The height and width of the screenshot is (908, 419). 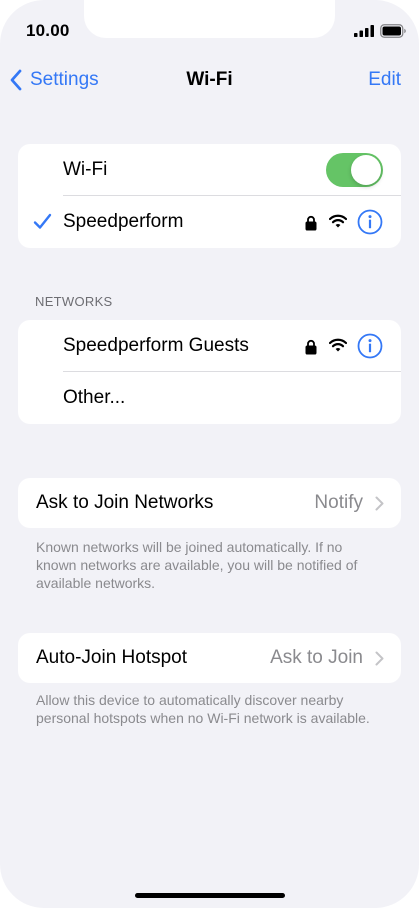 I want to click on battery-icon, so click(x=393, y=31).